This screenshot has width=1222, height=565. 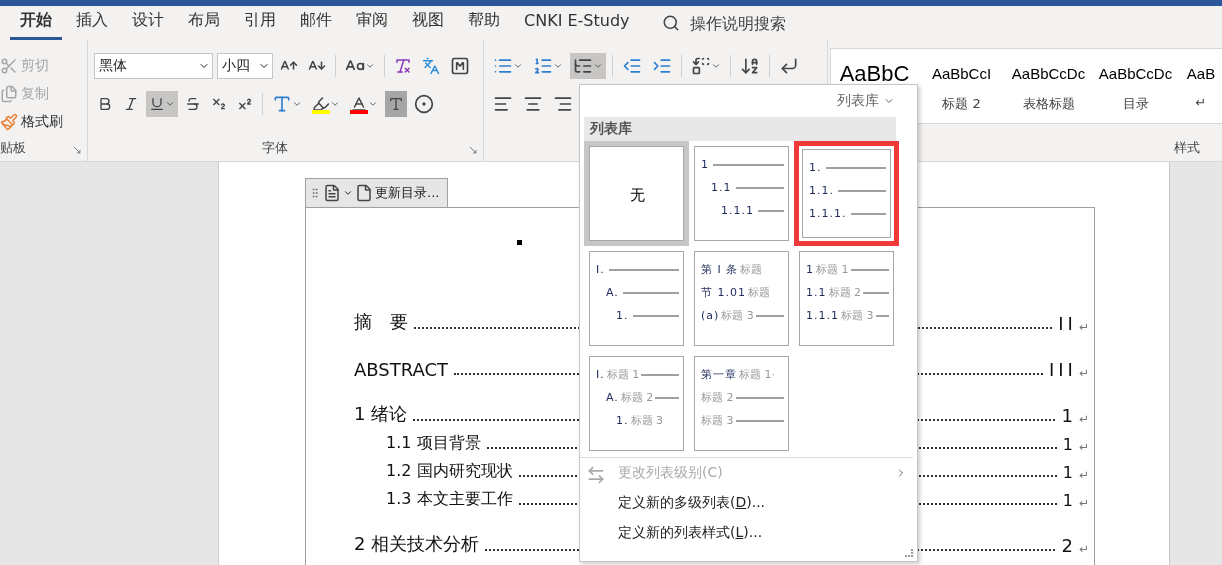 What do you see at coordinates (503, 104) in the screenshot?
I see `align-left-icon` at bounding box center [503, 104].